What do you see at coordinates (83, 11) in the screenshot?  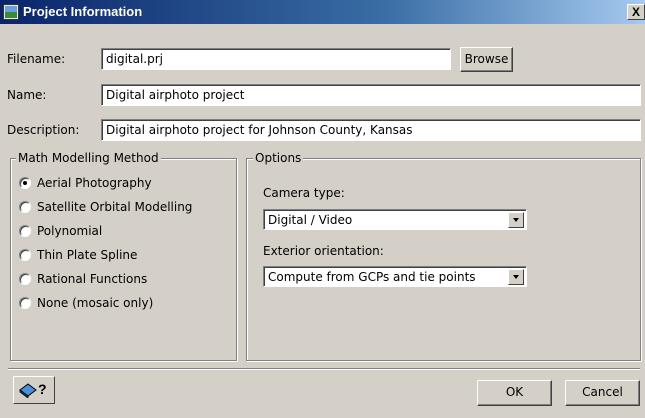 I see `window-title: Project Information` at bounding box center [83, 11].